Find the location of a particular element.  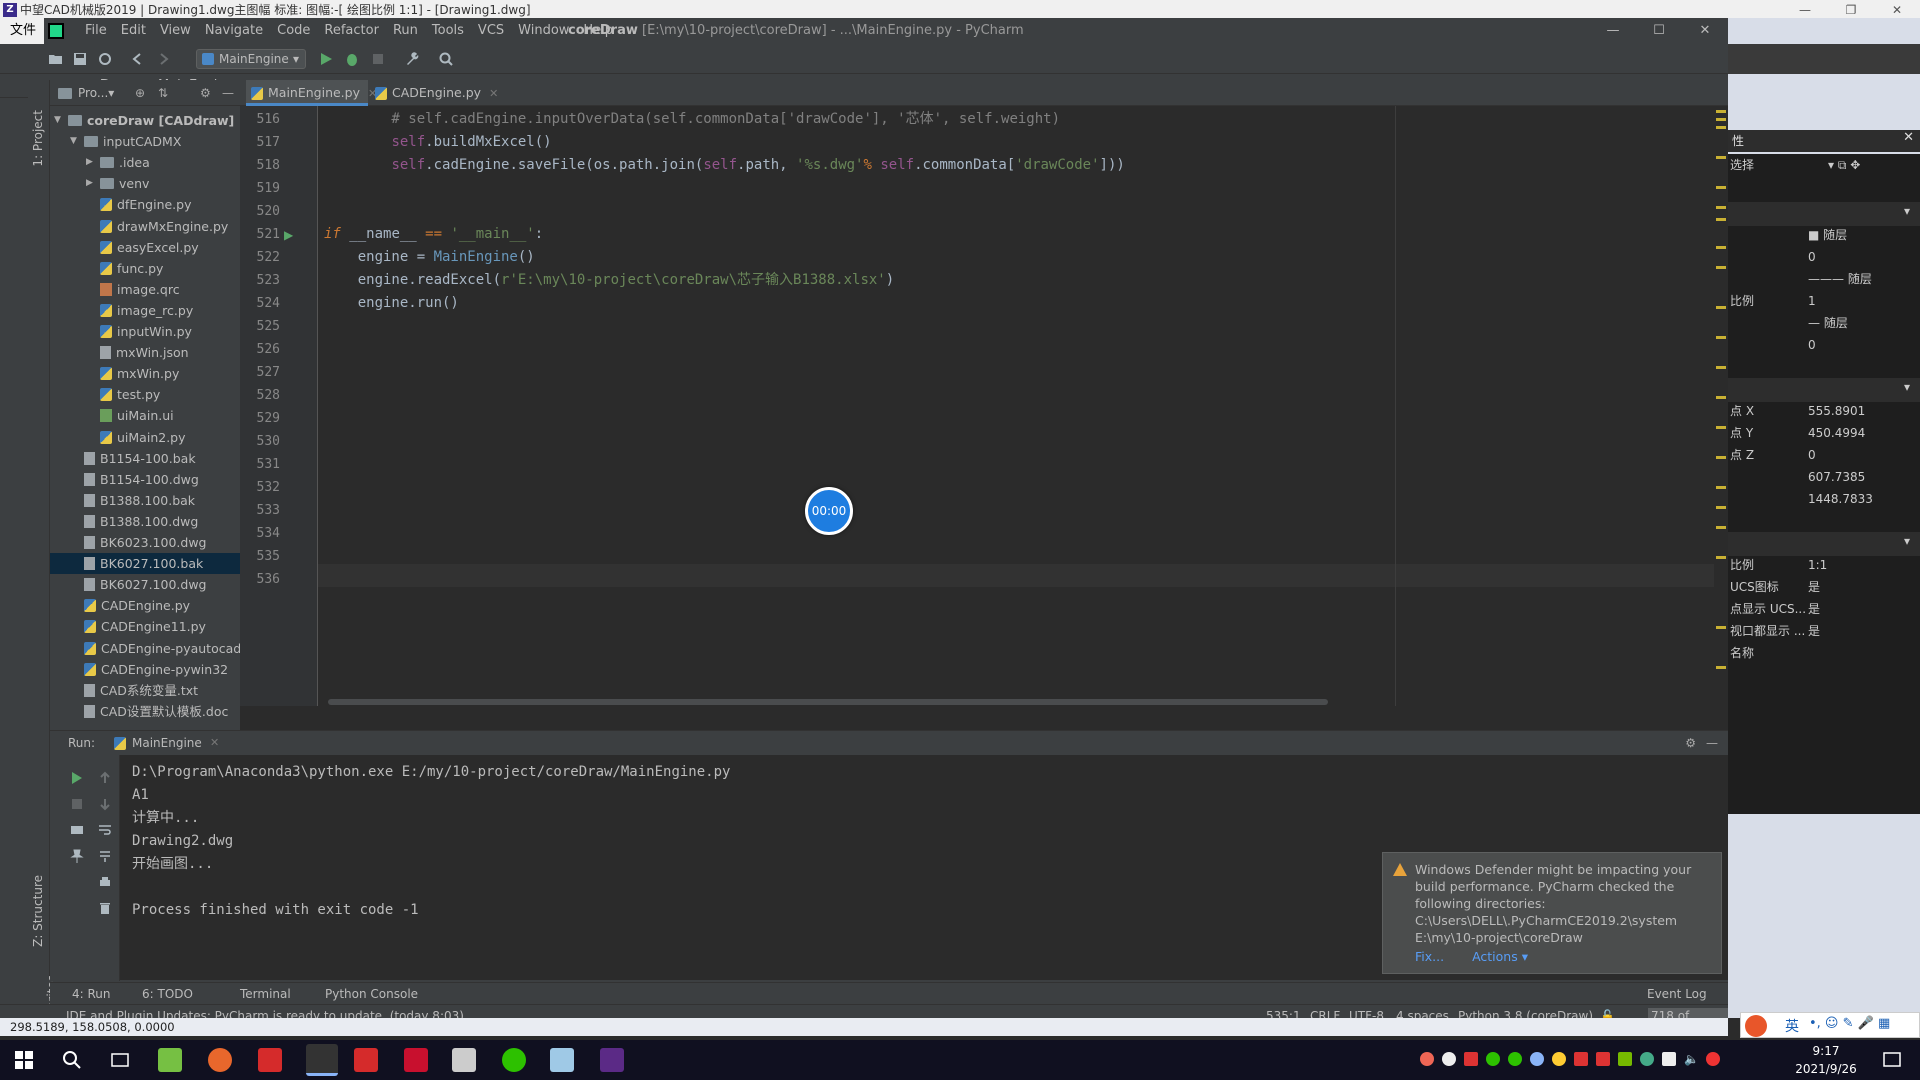

run-configuration-select: MainEngine is located at coordinates (251, 59).